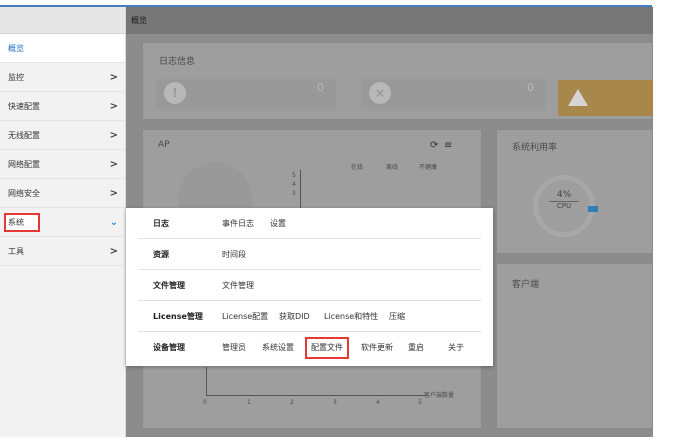 The height and width of the screenshot is (441, 686). What do you see at coordinates (439, 395) in the screenshot?
I see `x-axis-label: 客户端数量` at bounding box center [439, 395].